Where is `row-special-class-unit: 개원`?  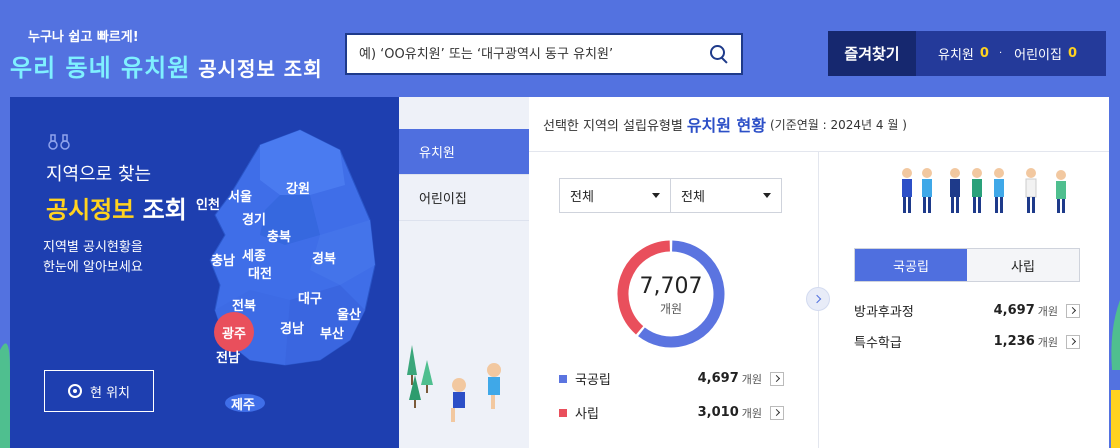 row-special-class-unit: 개원 is located at coordinates (1047, 342).